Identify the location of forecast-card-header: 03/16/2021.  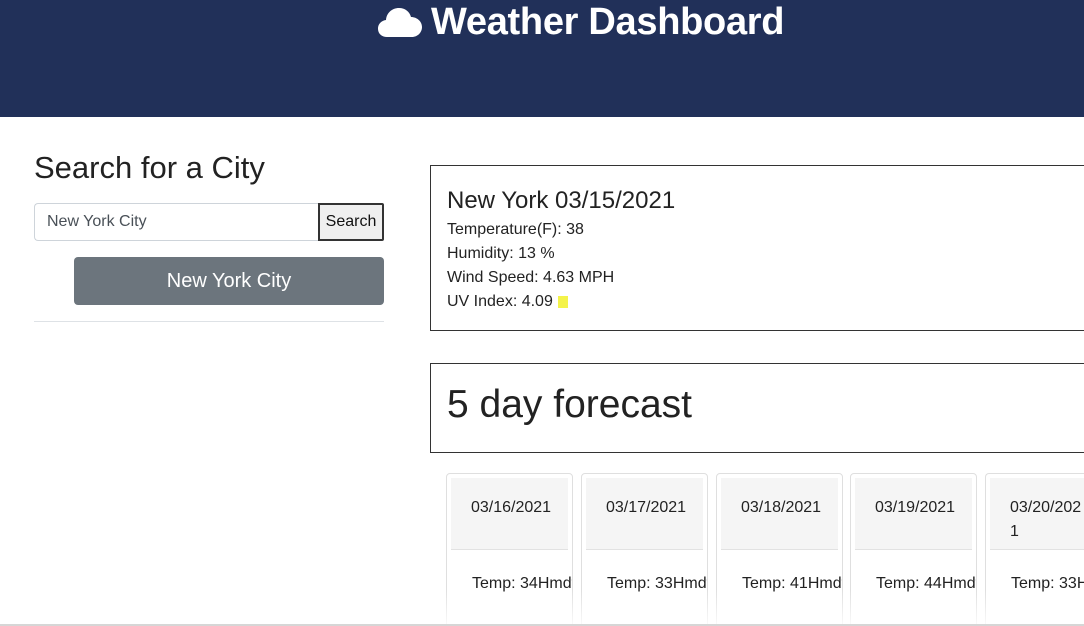
(509, 514).